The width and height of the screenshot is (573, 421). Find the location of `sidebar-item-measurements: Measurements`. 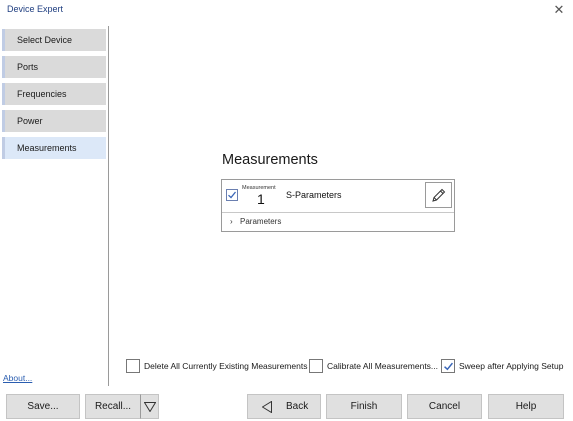

sidebar-item-measurements: Measurements is located at coordinates (54, 148).